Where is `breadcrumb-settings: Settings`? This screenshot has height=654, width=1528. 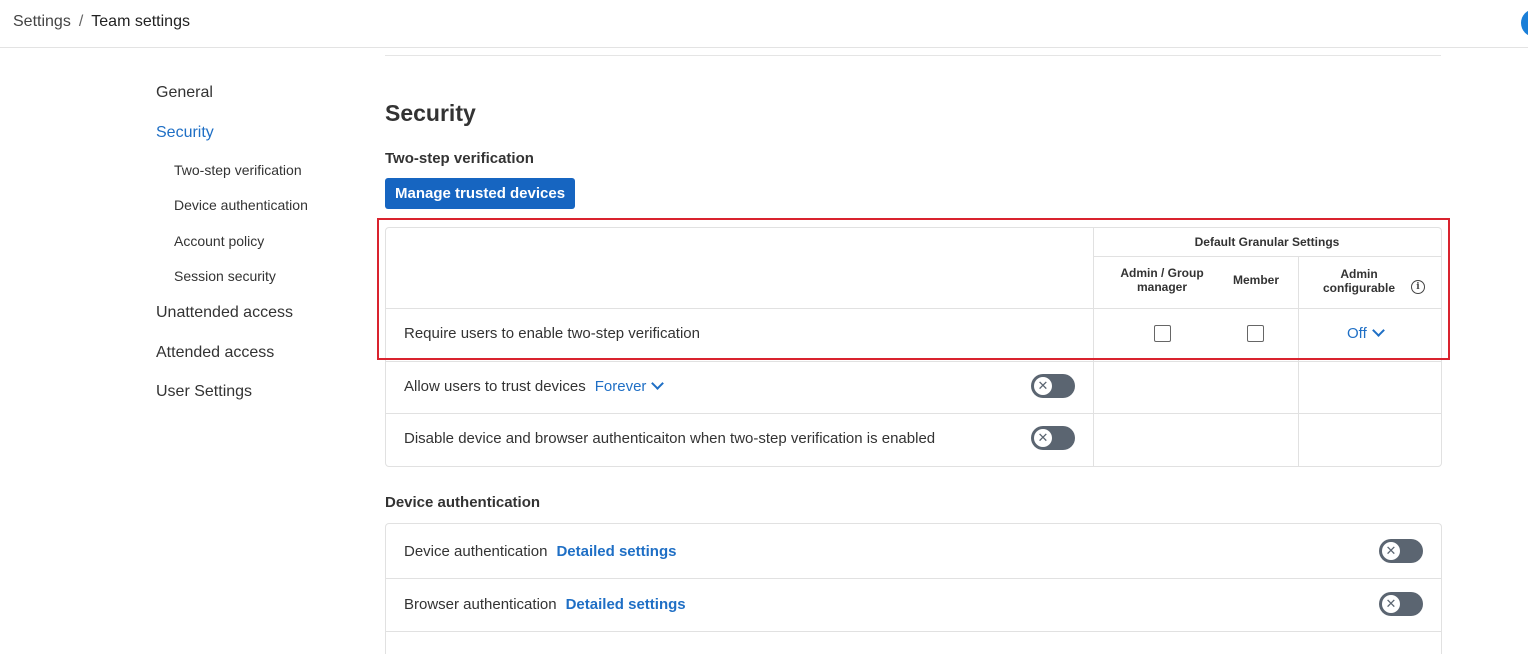
breadcrumb-settings: Settings is located at coordinates (42, 21).